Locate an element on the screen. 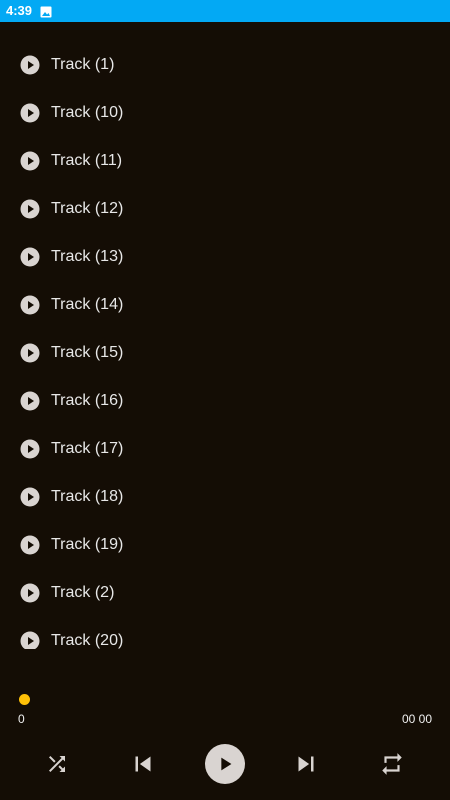 The image size is (450, 800). track-label: Track (11) is located at coordinates (87, 160).